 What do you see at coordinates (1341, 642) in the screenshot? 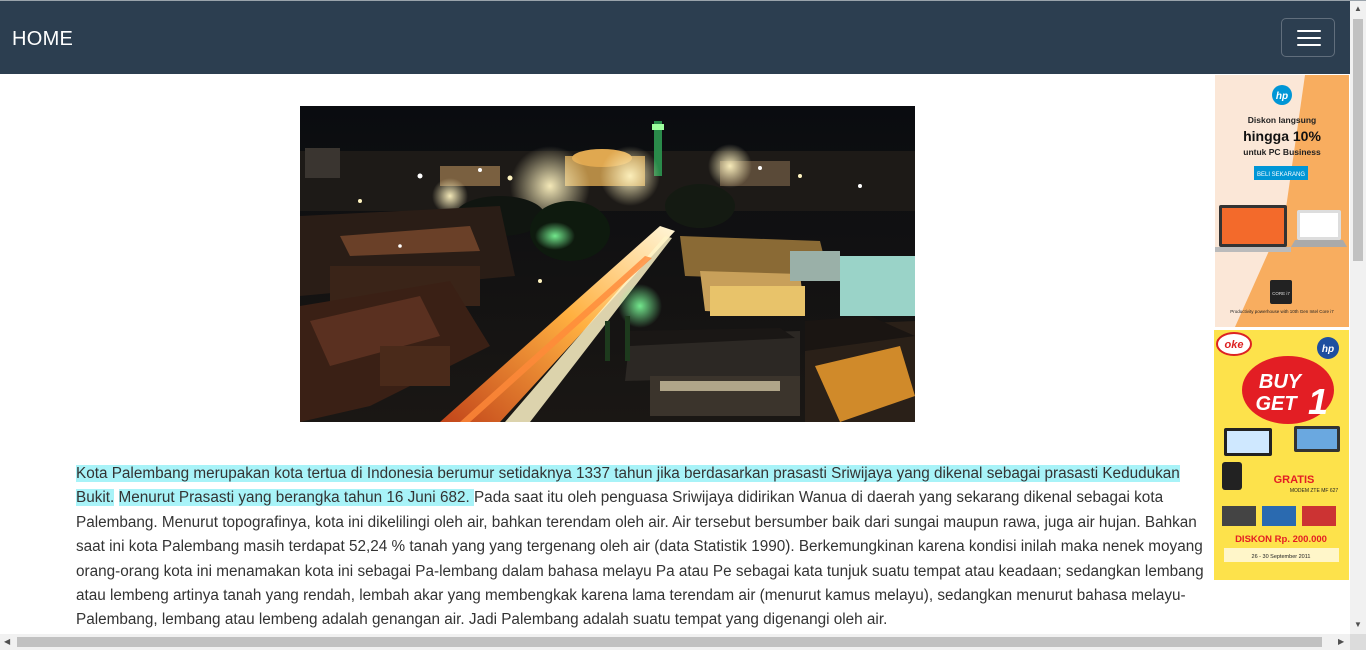
I see `scroll-right-arrow-icon: ▶` at bounding box center [1341, 642].